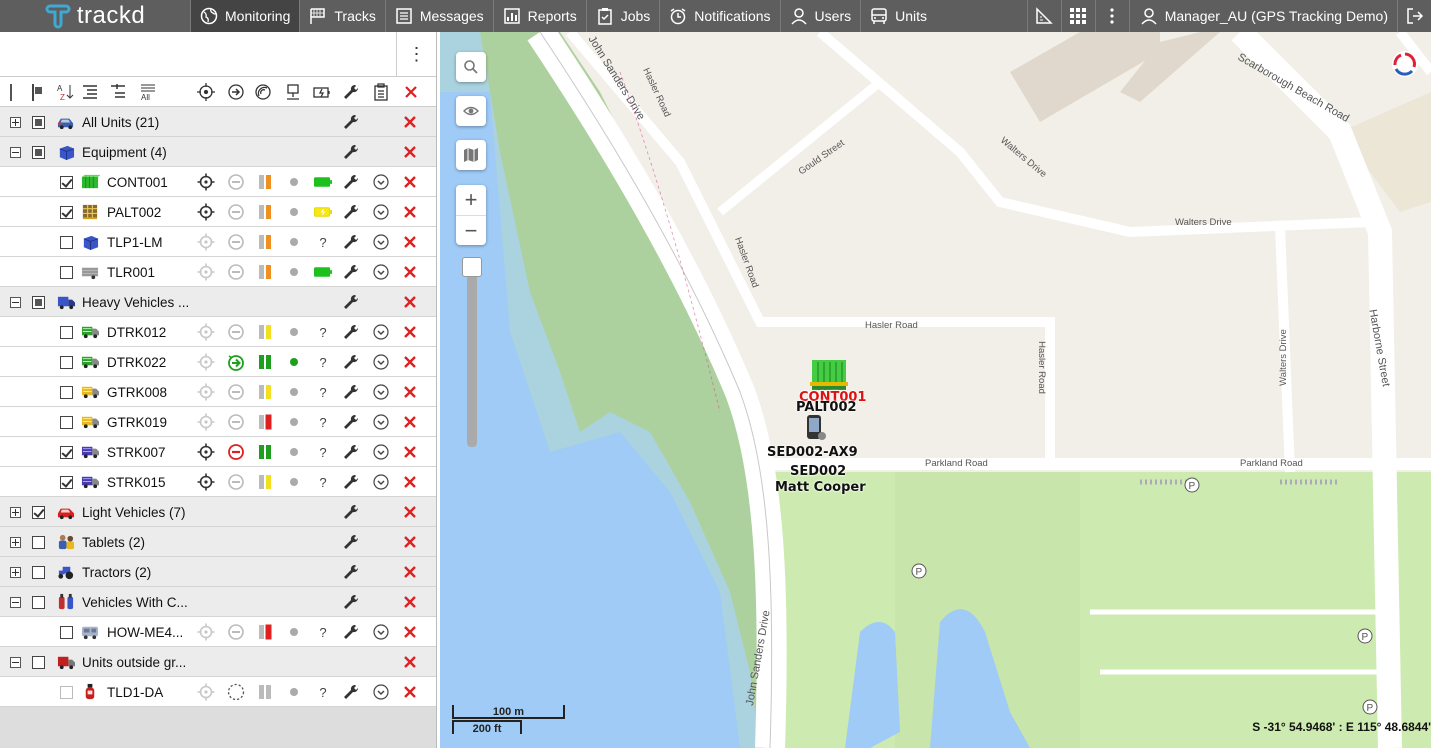 Image resolution: width=1431 pixels, height=748 pixels. What do you see at coordinates (136, 362) in the screenshot?
I see `unit-name: DTRK022` at bounding box center [136, 362].